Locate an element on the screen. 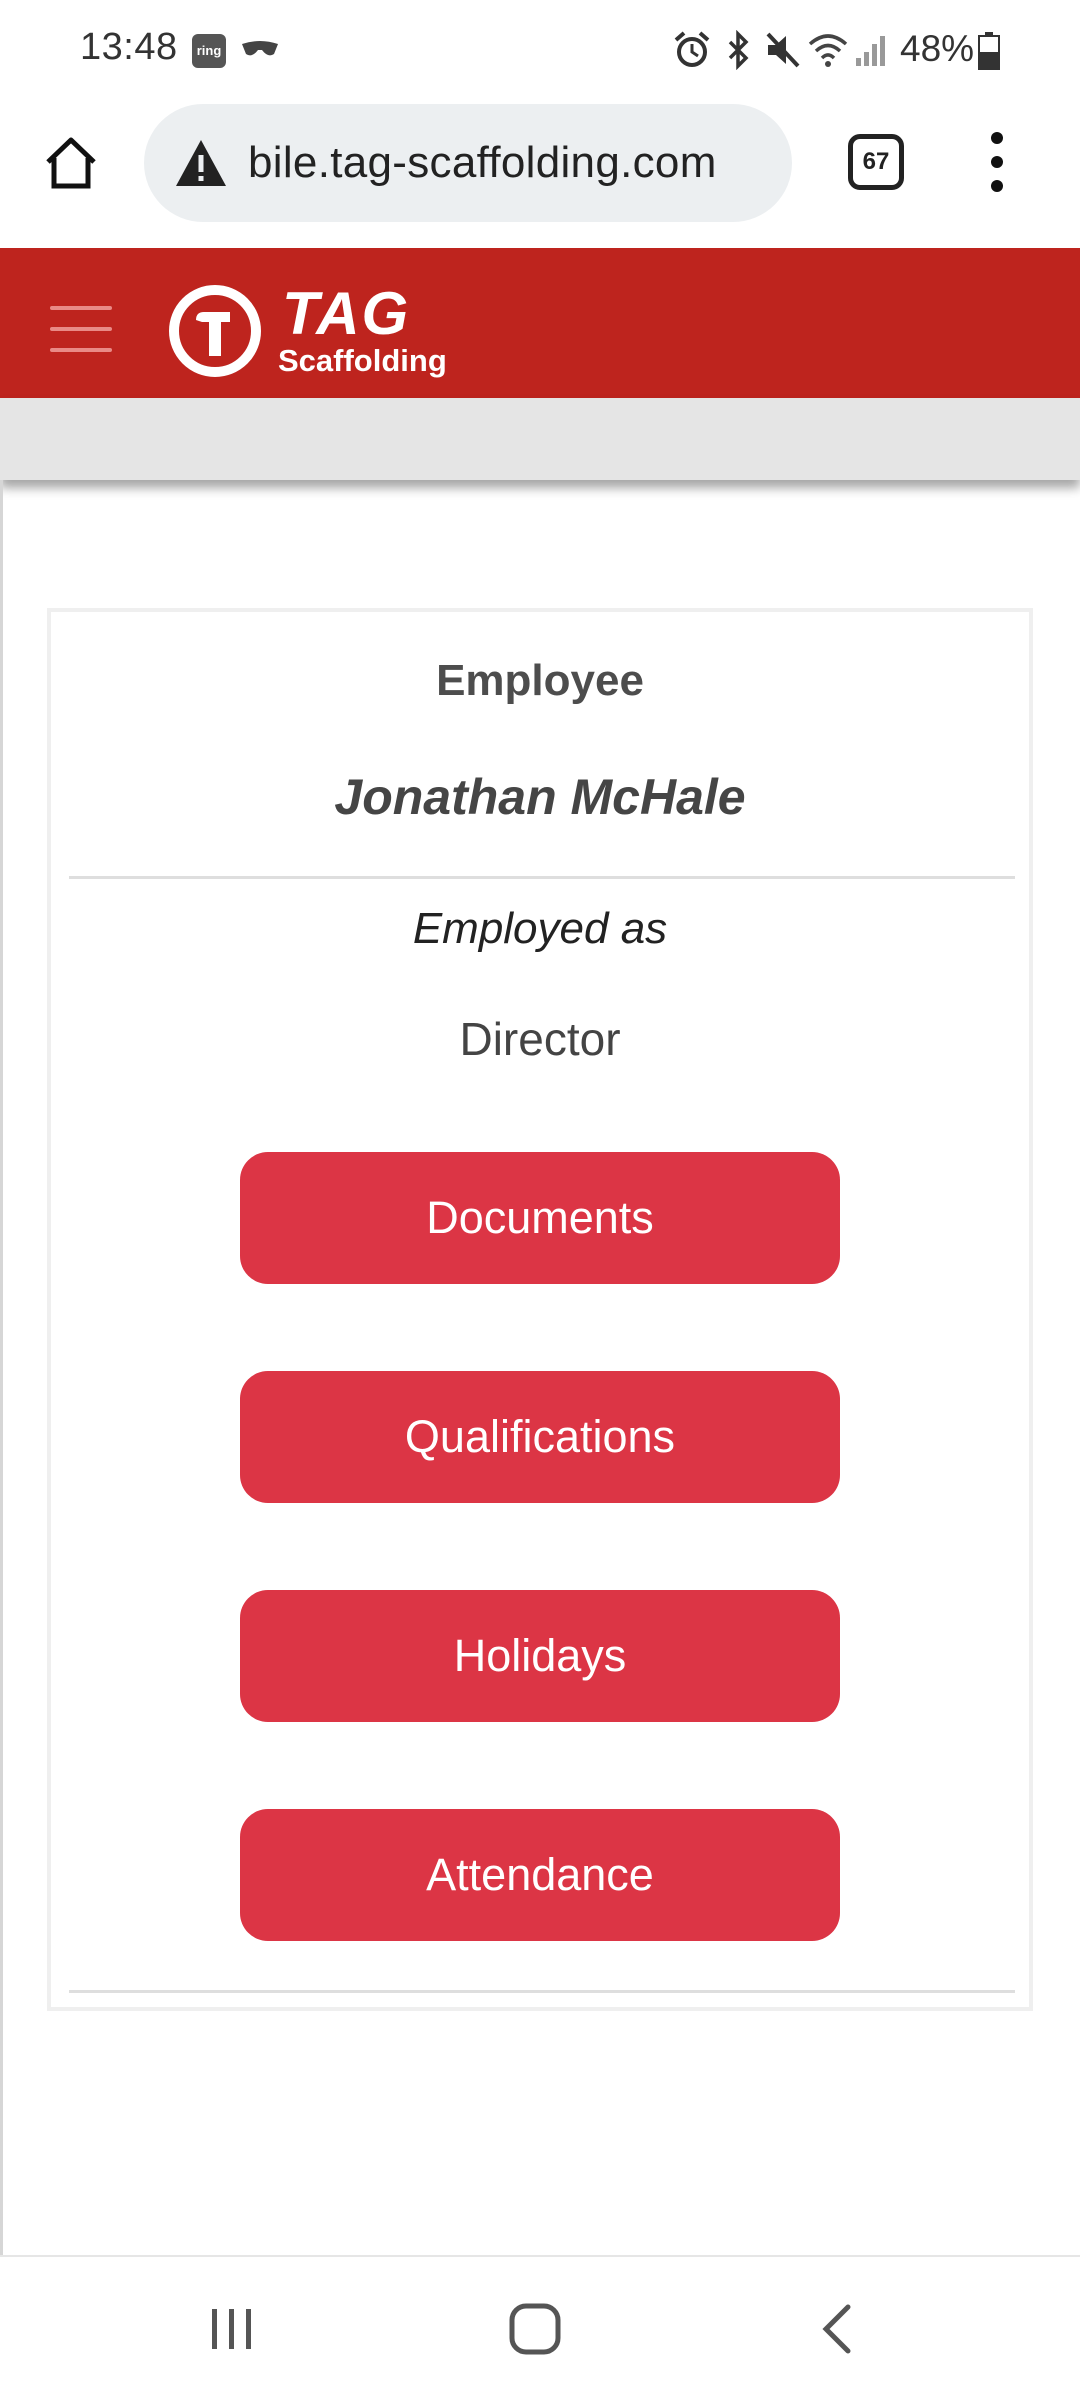  holidays-button: Holidays is located at coordinates (540, 1656).